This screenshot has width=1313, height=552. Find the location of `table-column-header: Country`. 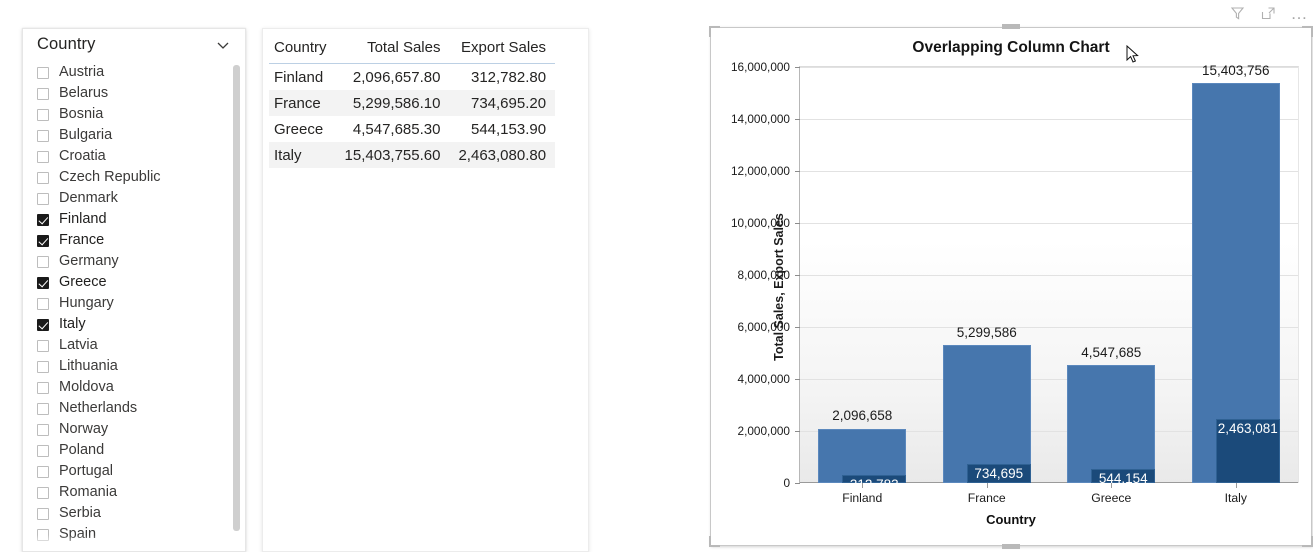

table-column-header: Country is located at coordinates (302, 50).